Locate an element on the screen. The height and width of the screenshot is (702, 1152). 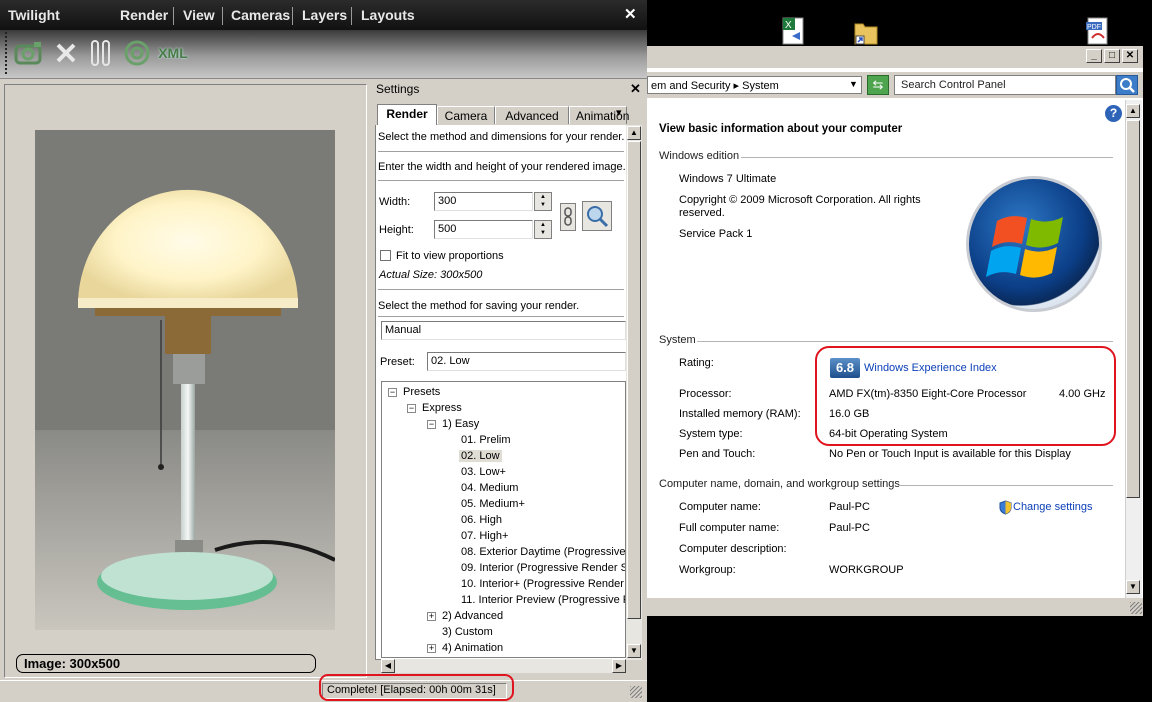
excel-file-icon: X is located at coordinates (793, 31).